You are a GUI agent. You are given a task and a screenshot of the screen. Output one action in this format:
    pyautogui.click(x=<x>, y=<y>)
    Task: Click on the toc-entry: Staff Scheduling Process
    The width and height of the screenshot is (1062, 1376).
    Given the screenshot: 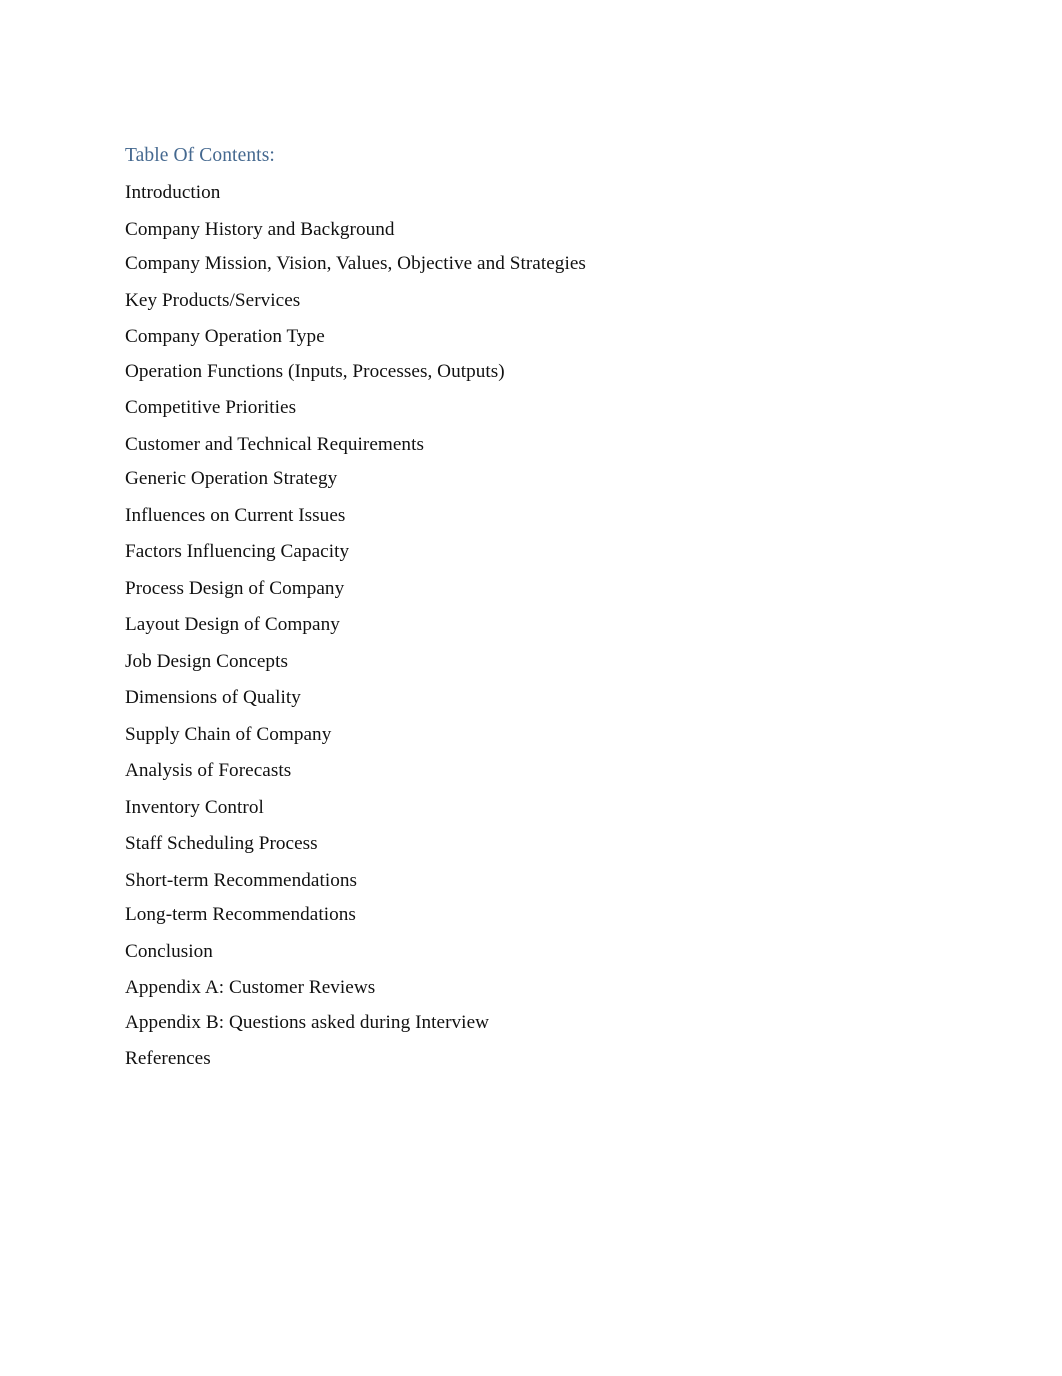 What is the action you would take?
    pyautogui.click(x=545, y=843)
    